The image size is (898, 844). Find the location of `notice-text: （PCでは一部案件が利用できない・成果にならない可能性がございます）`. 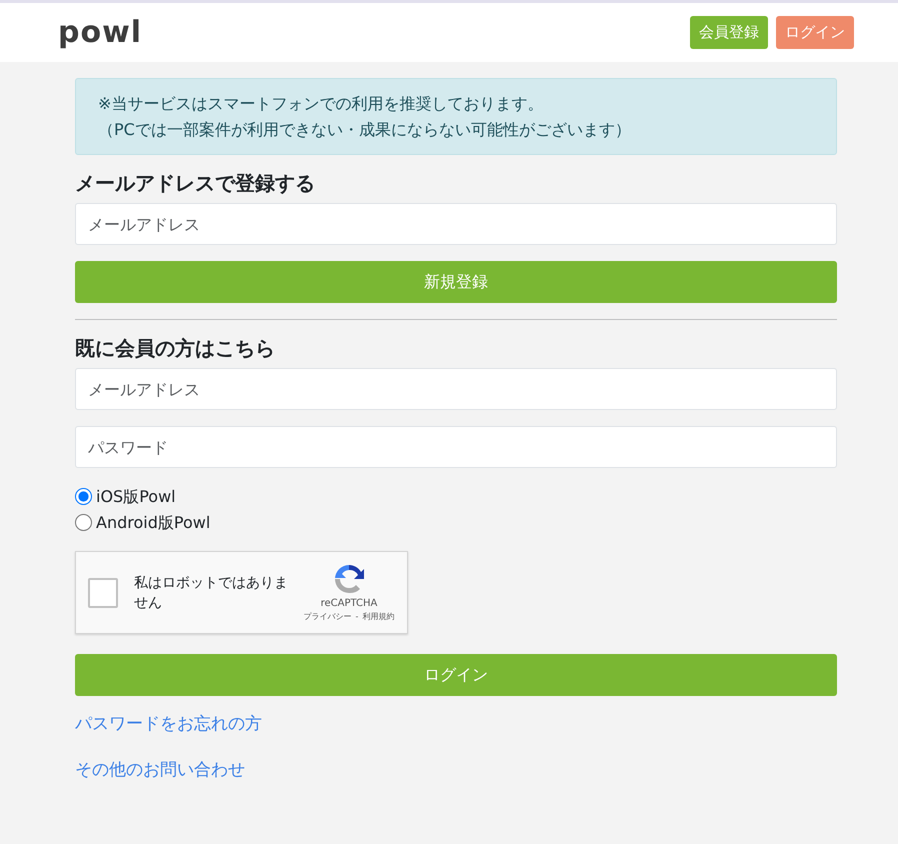

notice-text: （PCでは一部案件が利用できない・成果にならない可能性がございます） is located at coordinates (365, 129).